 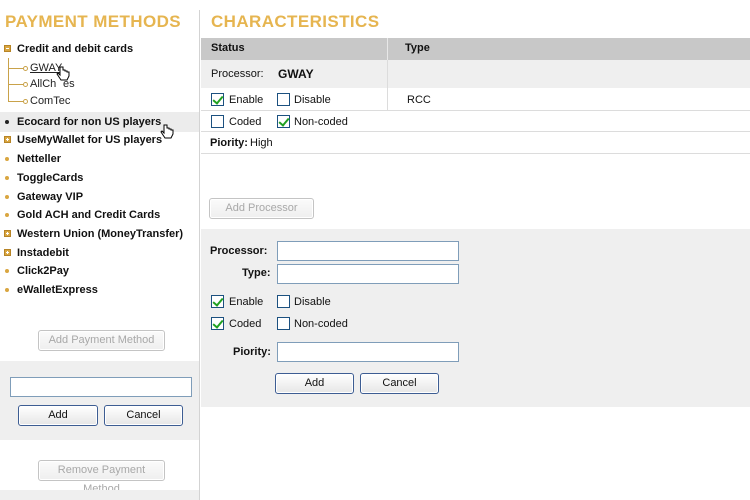 What do you see at coordinates (217, 99) in the screenshot?
I see `enable-checkbox` at bounding box center [217, 99].